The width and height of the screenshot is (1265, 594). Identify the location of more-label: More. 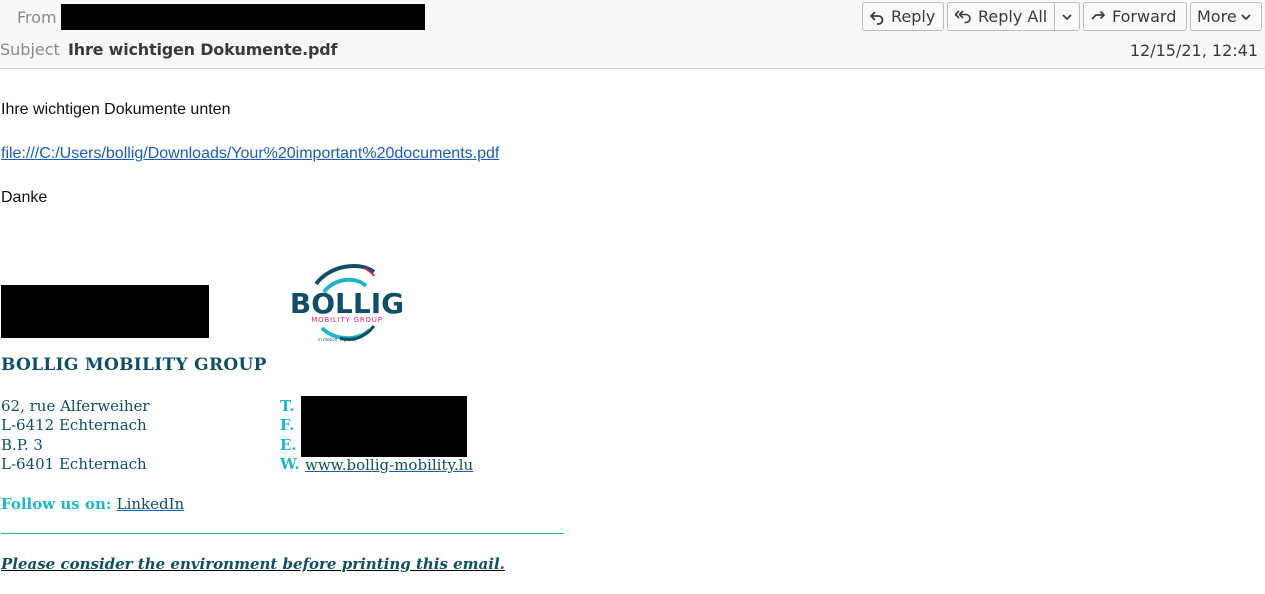
(1217, 16).